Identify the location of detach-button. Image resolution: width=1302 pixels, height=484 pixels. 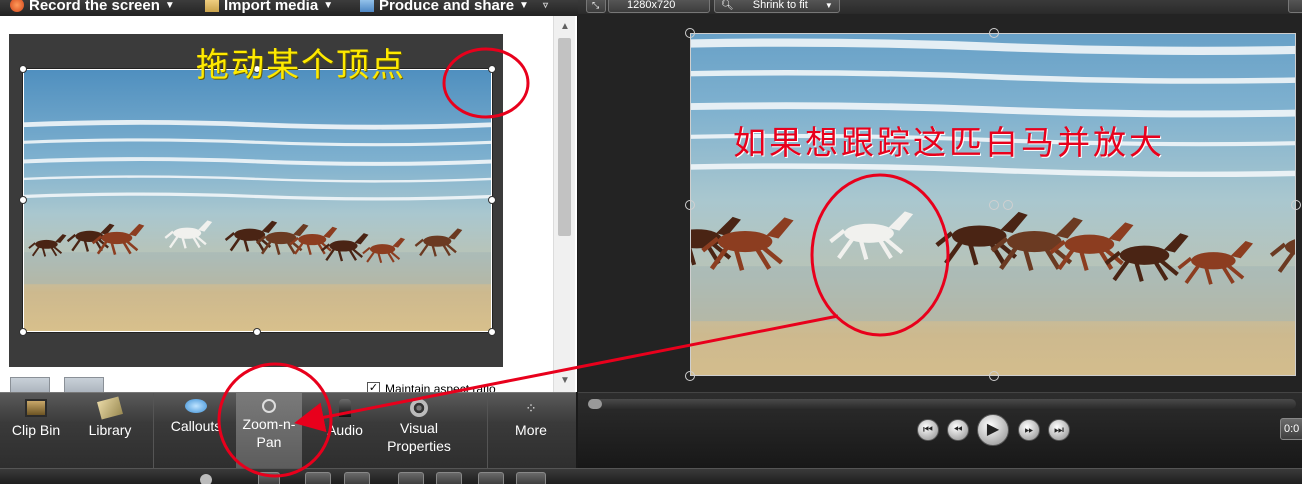
(1295, 6).